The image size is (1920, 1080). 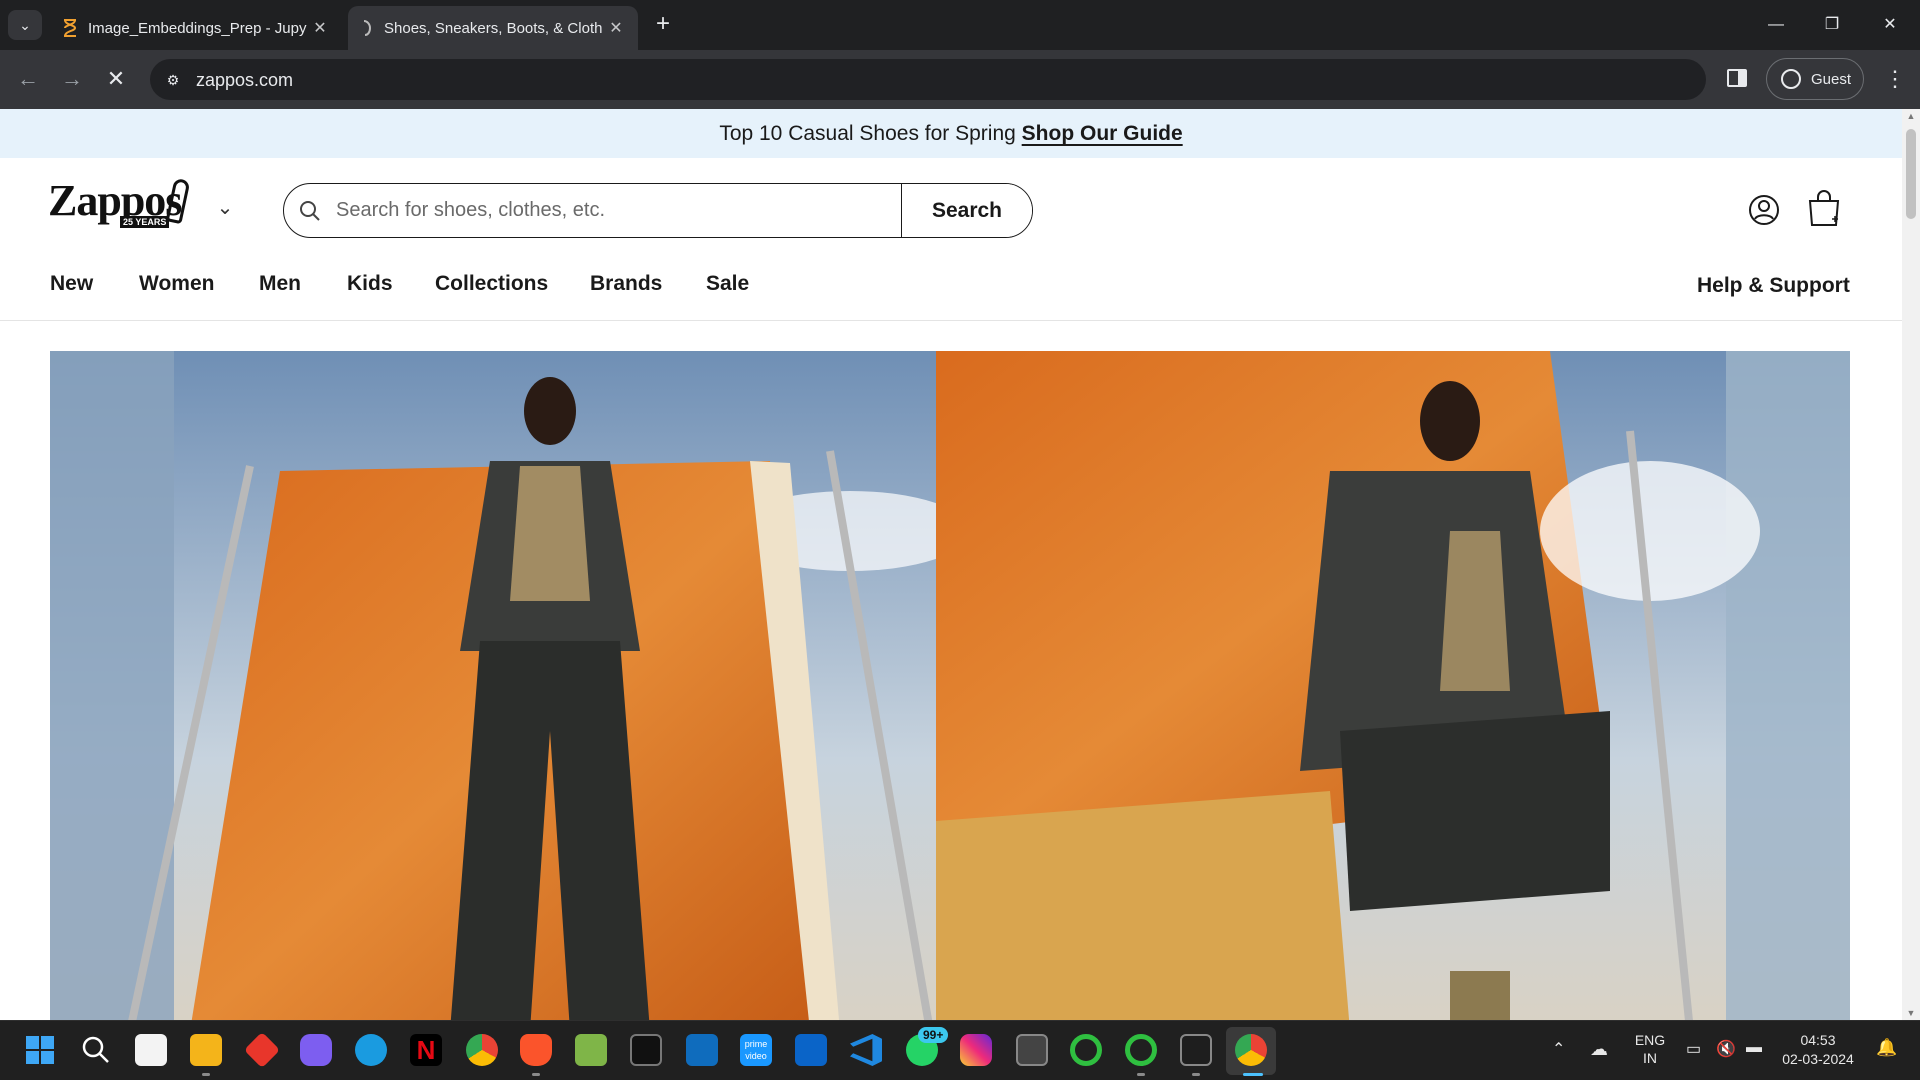 I want to click on nav-new: New, so click(x=71, y=284).